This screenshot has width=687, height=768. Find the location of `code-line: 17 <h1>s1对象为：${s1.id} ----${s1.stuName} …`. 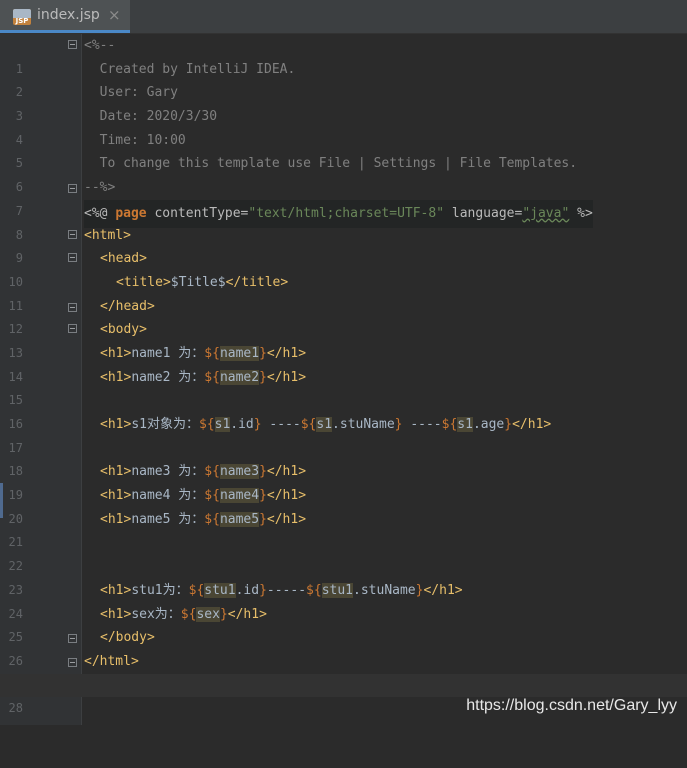

code-line: 17 <h1>s1对象为：${s1.id} ----${s1.stuName} … is located at coordinates (343, 434).